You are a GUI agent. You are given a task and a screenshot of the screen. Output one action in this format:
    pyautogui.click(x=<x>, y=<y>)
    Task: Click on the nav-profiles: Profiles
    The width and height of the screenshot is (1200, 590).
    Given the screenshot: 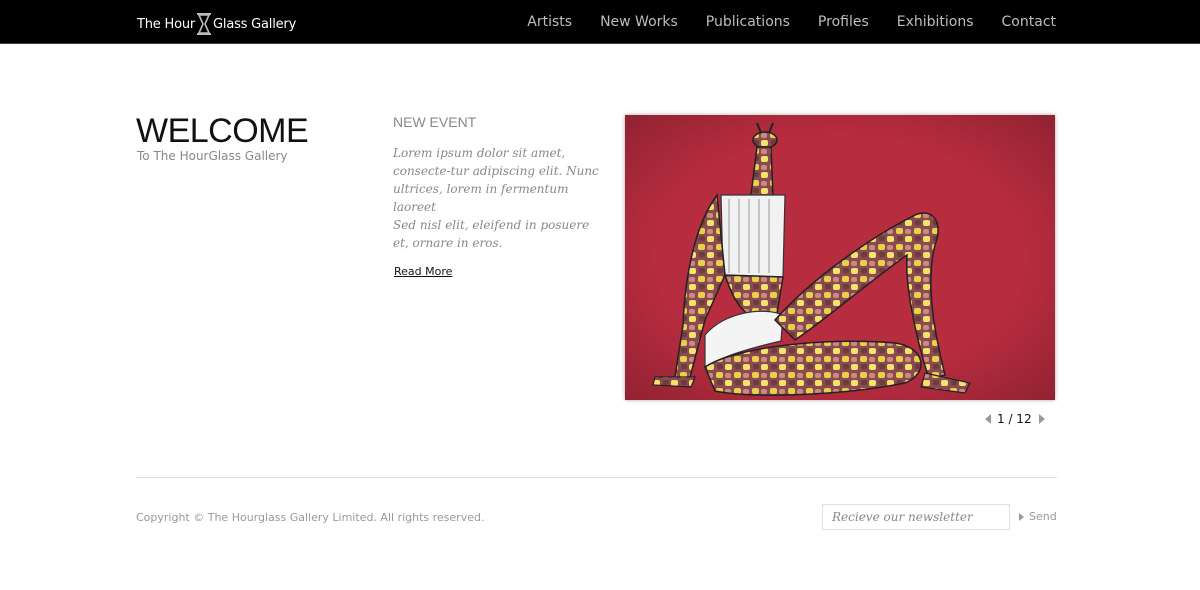 What is the action you would take?
    pyautogui.click(x=843, y=22)
    